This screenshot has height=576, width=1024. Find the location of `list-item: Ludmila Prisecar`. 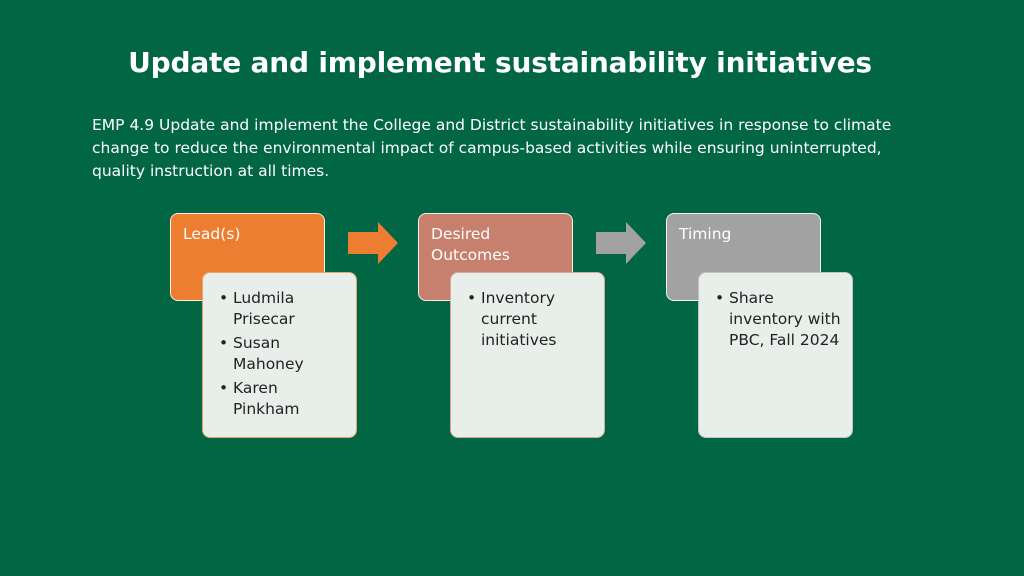

list-item: Ludmila Prisecar is located at coordinates (281, 309).